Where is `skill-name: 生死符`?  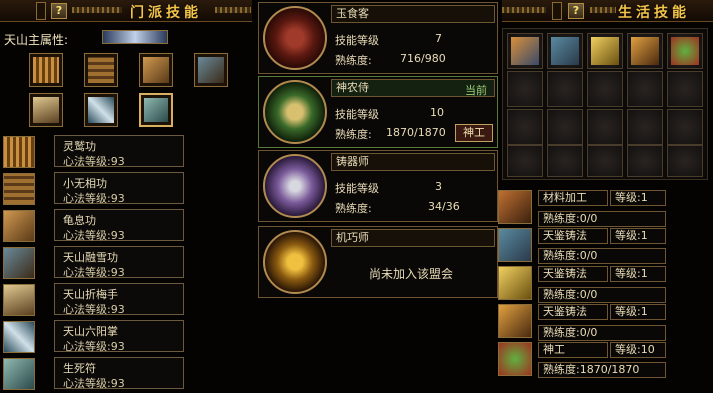 skill-name: 生死符 is located at coordinates (79, 368).